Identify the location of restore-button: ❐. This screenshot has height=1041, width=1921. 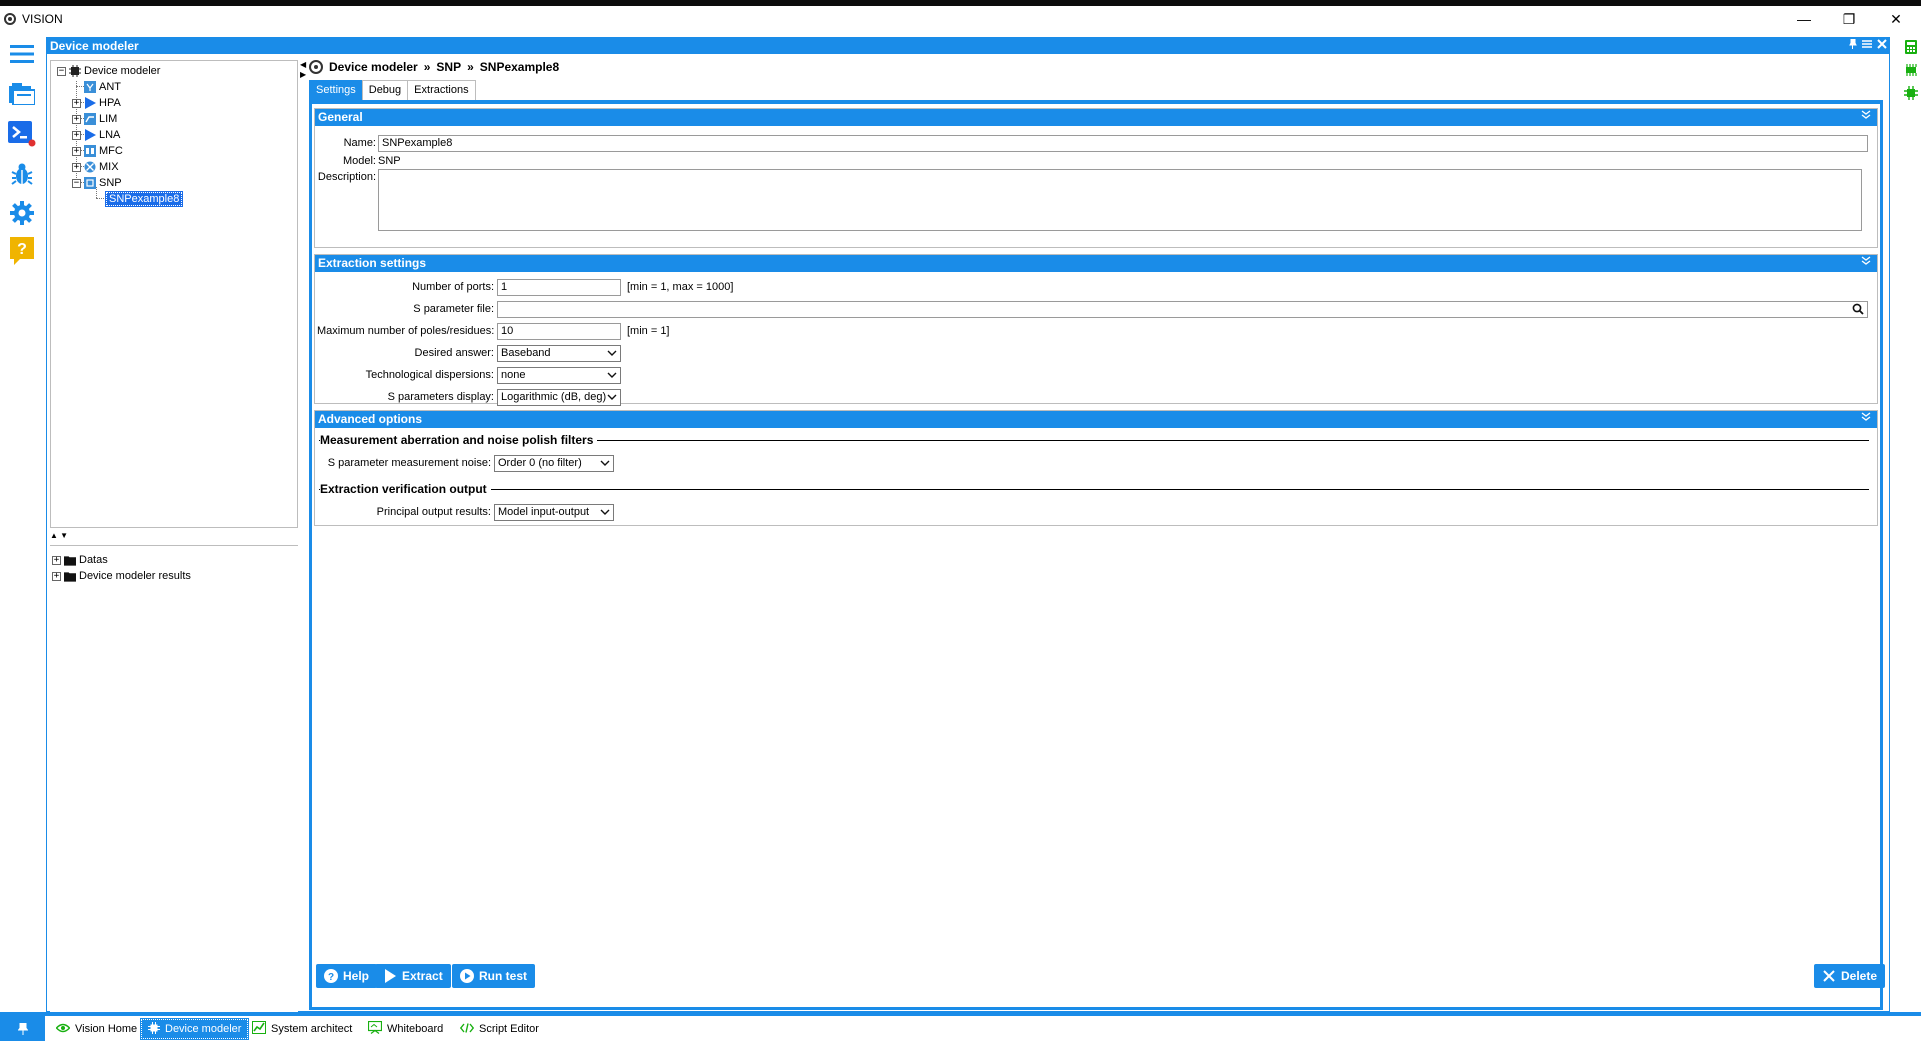
(1849, 19).